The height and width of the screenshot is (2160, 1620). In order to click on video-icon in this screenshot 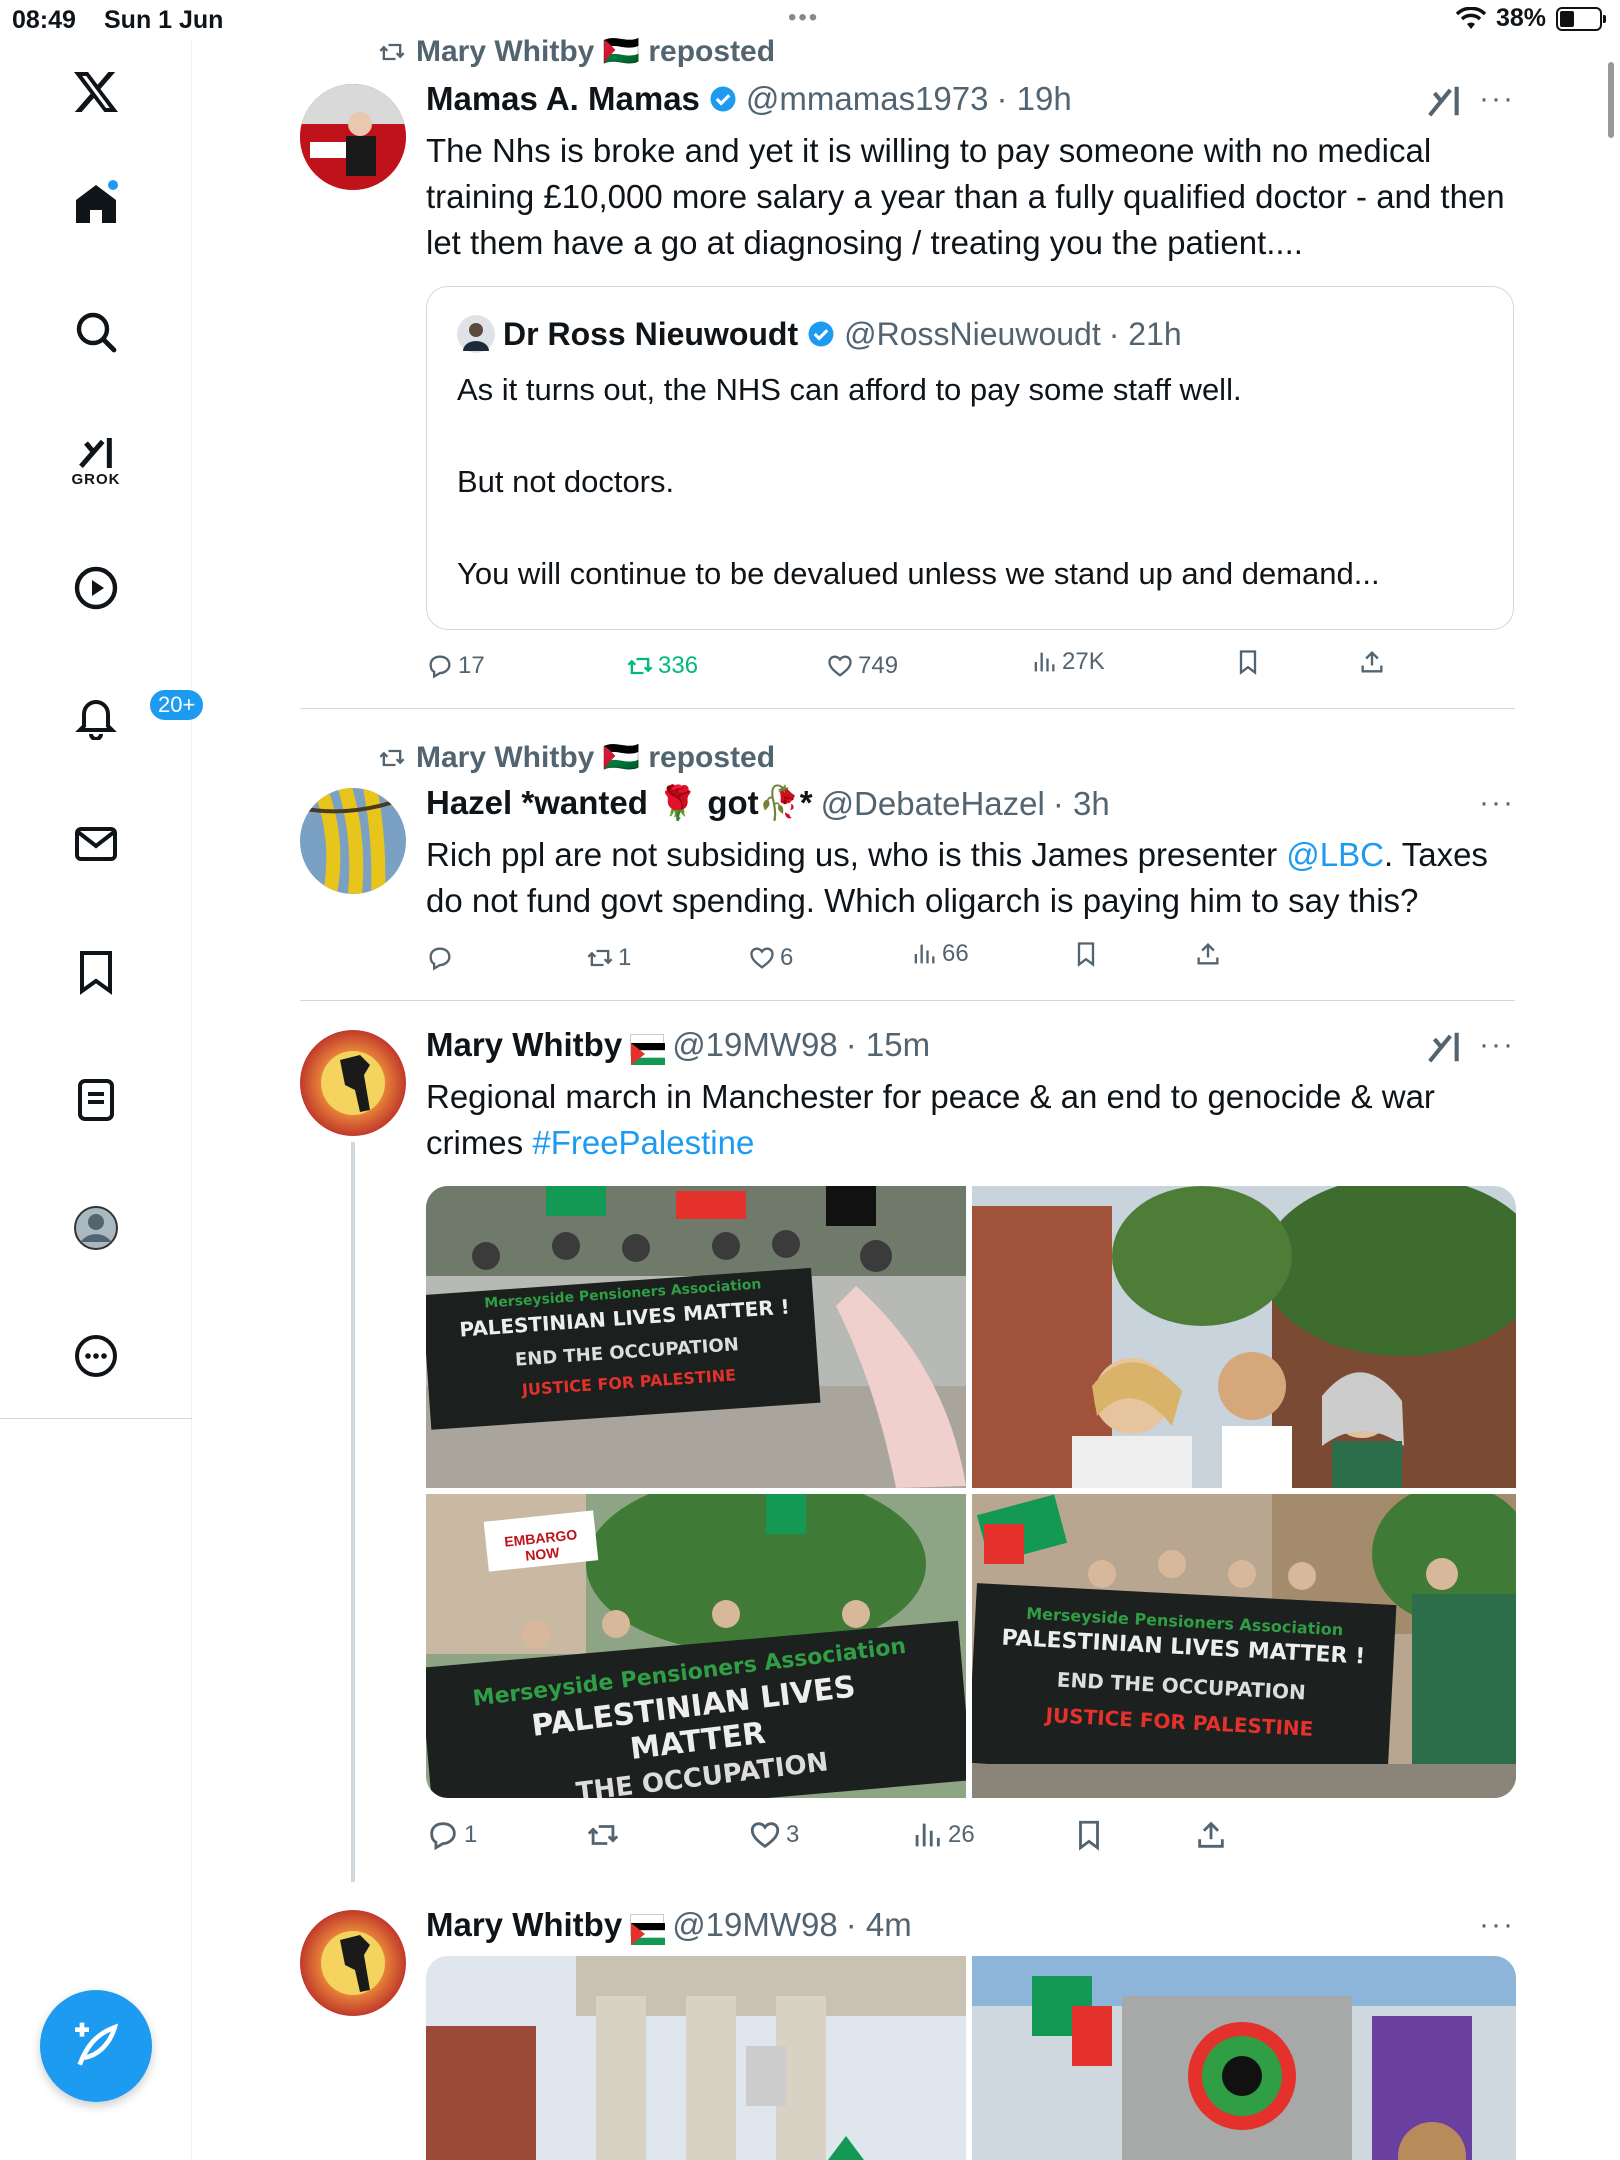, I will do `click(96, 588)`.